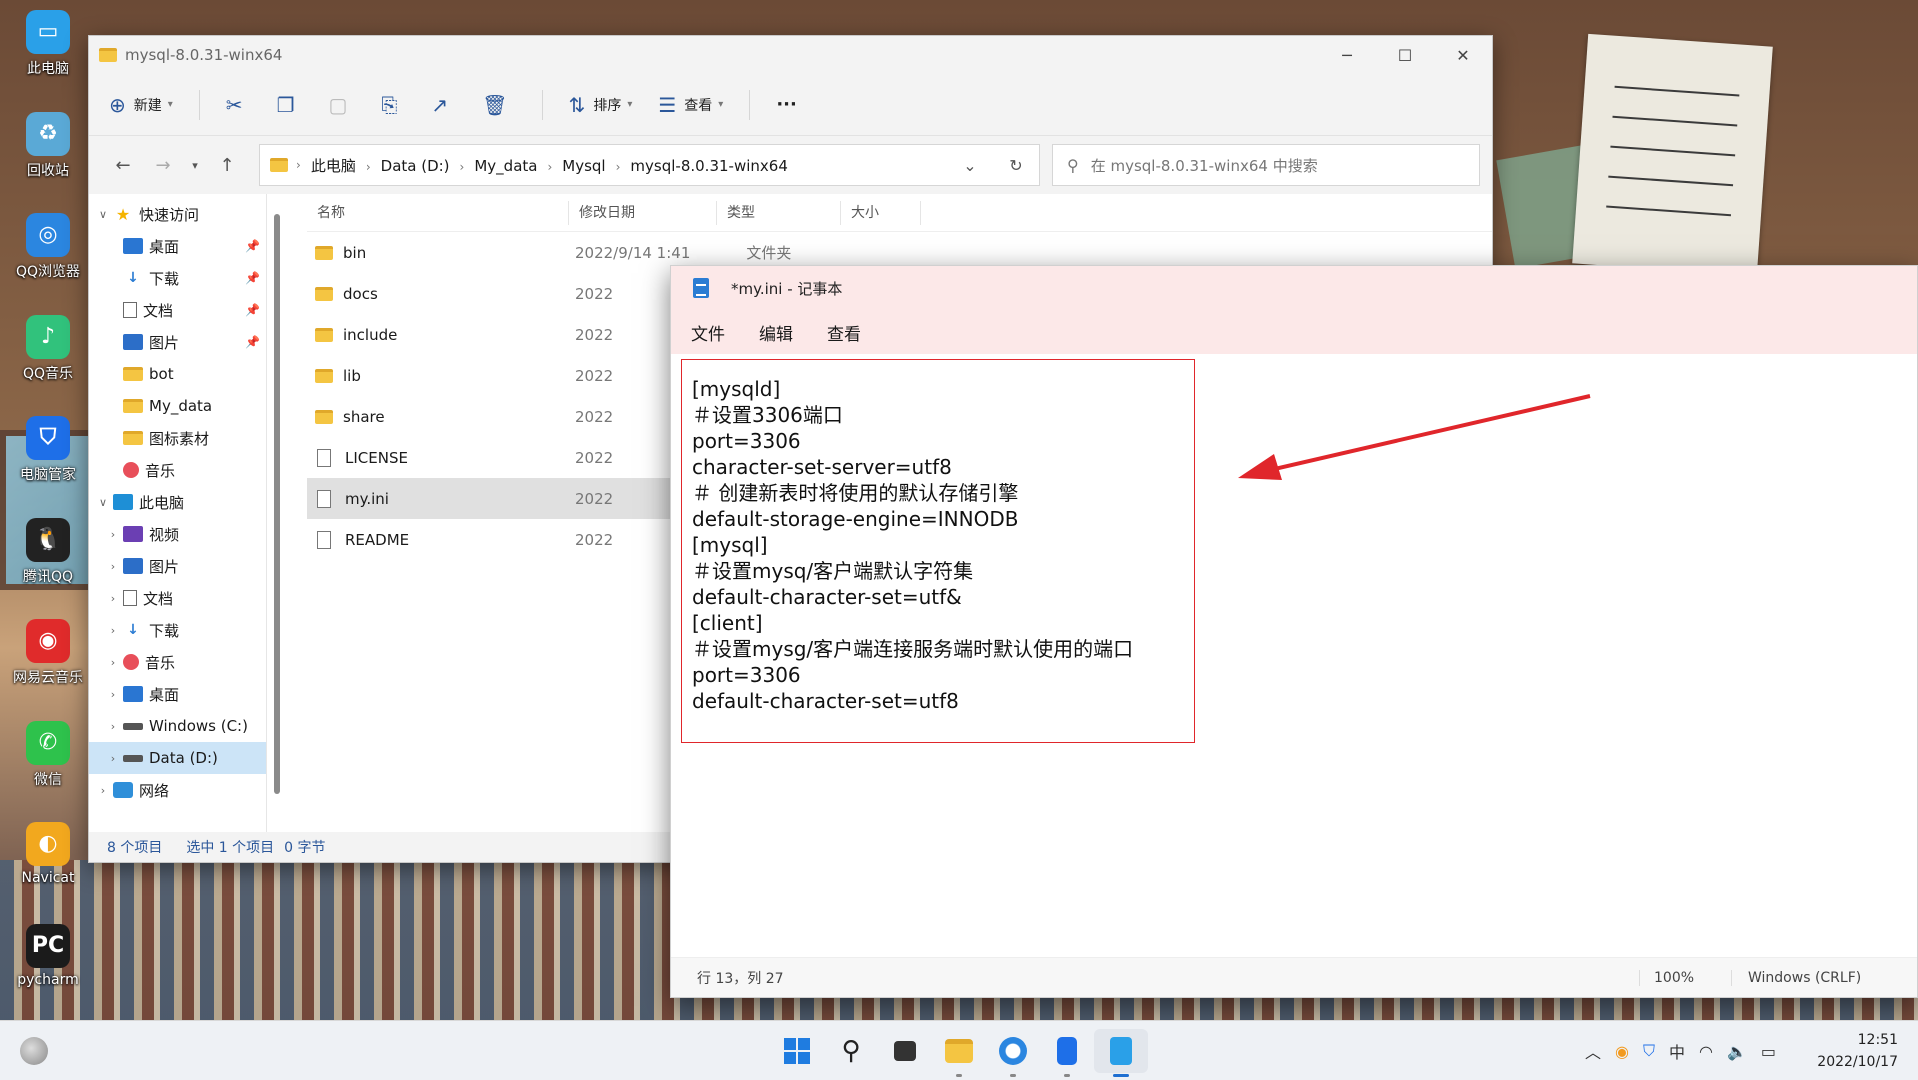  What do you see at coordinates (1067, 1053) in the screenshot?
I see `phone-icon` at bounding box center [1067, 1053].